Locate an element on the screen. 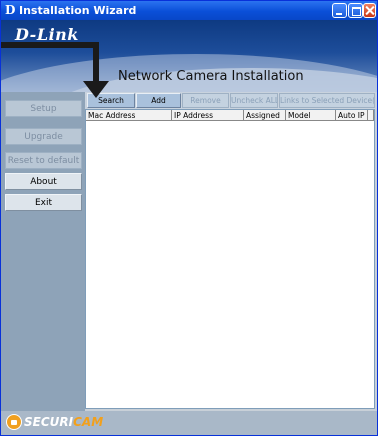 This screenshot has width=378, height=436. column-header-model: Model is located at coordinates (311, 115).